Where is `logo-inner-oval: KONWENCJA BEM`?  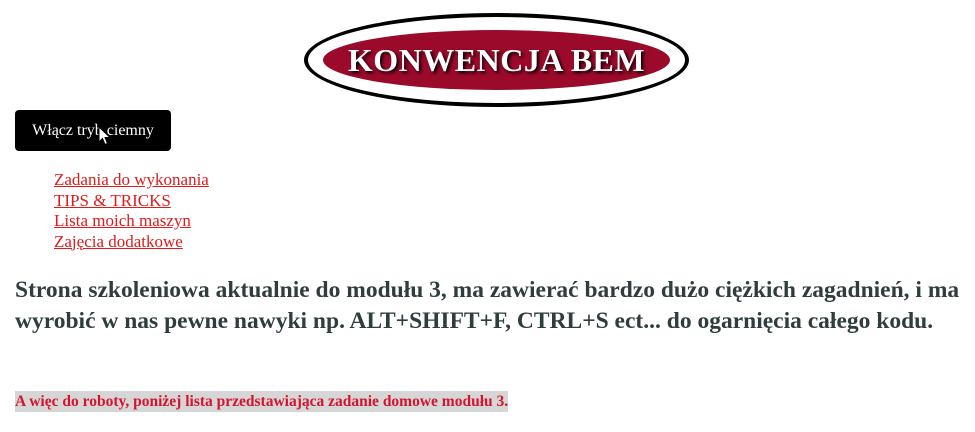
logo-inner-oval: KONWENCJA BEM is located at coordinates (496, 60).